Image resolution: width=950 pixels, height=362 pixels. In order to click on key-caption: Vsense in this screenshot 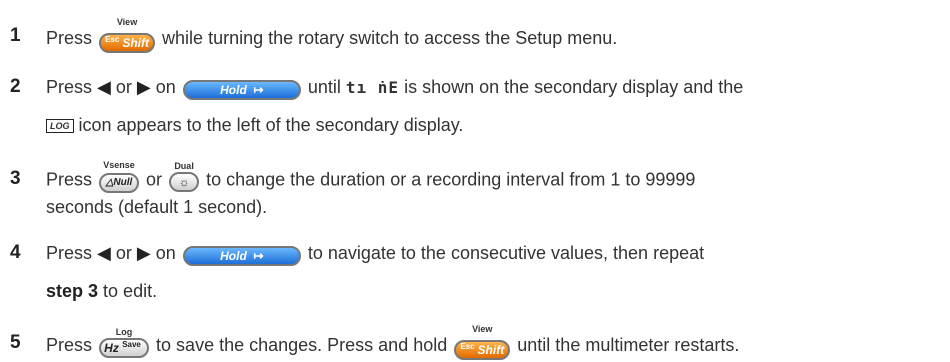, I will do `click(119, 165)`.